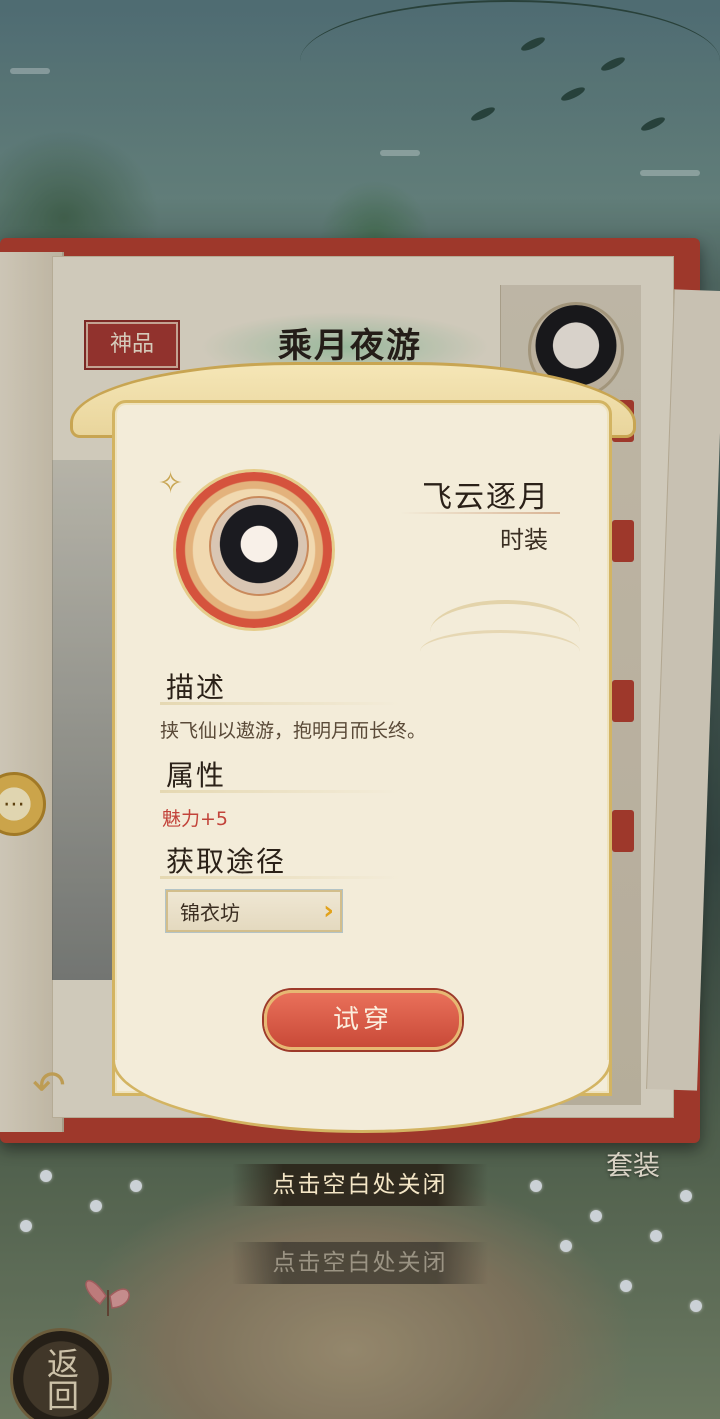 This screenshot has height=1419, width=720. I want to click on swirl-decoration, so click(500, 651).